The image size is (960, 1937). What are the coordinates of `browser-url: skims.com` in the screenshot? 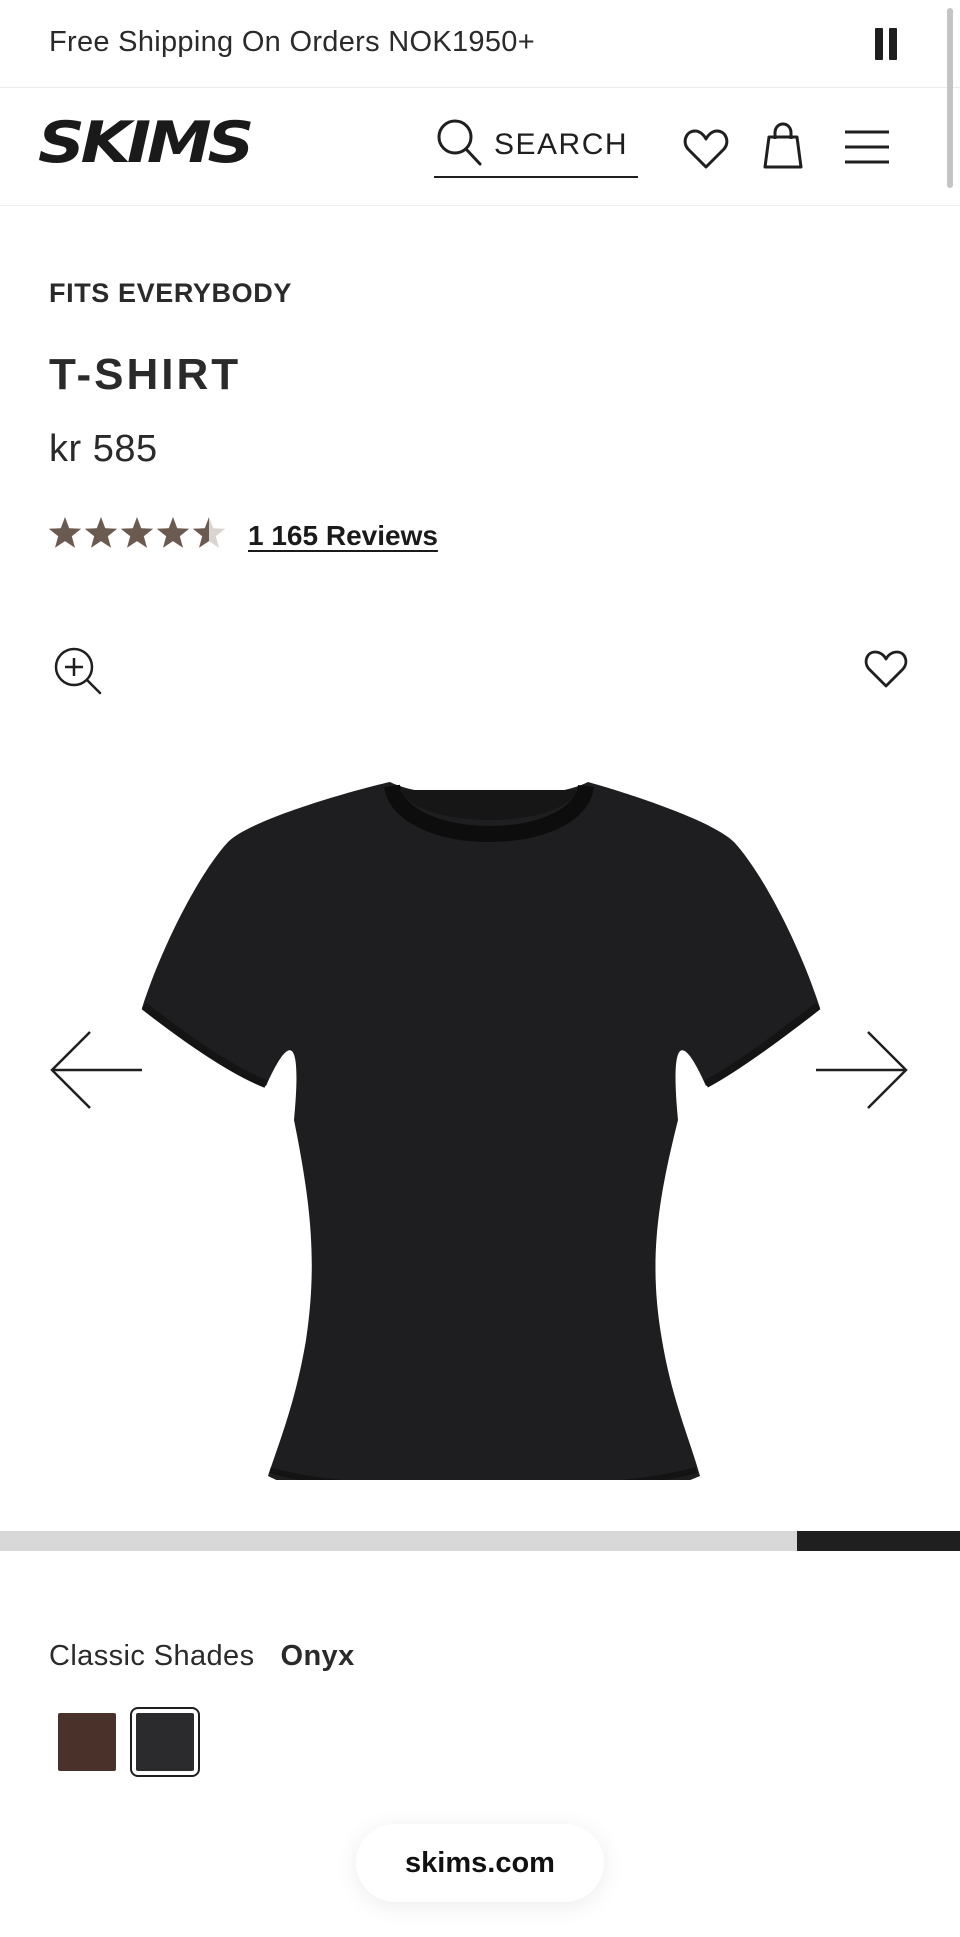 It's located at (480, 1863).